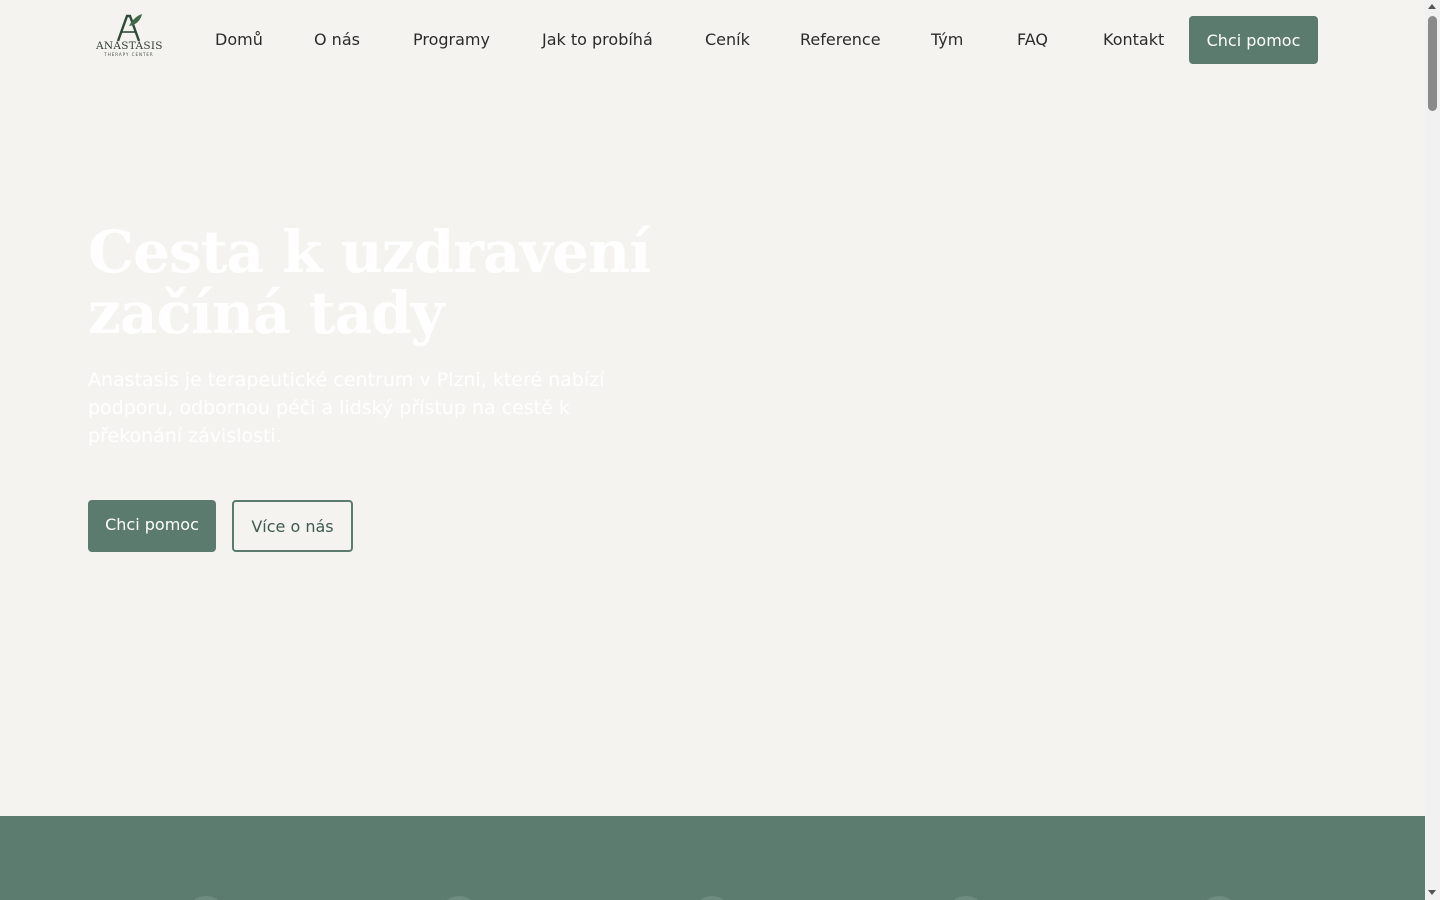 Image resolution: width=1440 pixels, height=900 pixels. What do you see at coordinates (337, 40) in the screenshot?
I see `nav-item-about: O nás` at bounding box center [337, 40].